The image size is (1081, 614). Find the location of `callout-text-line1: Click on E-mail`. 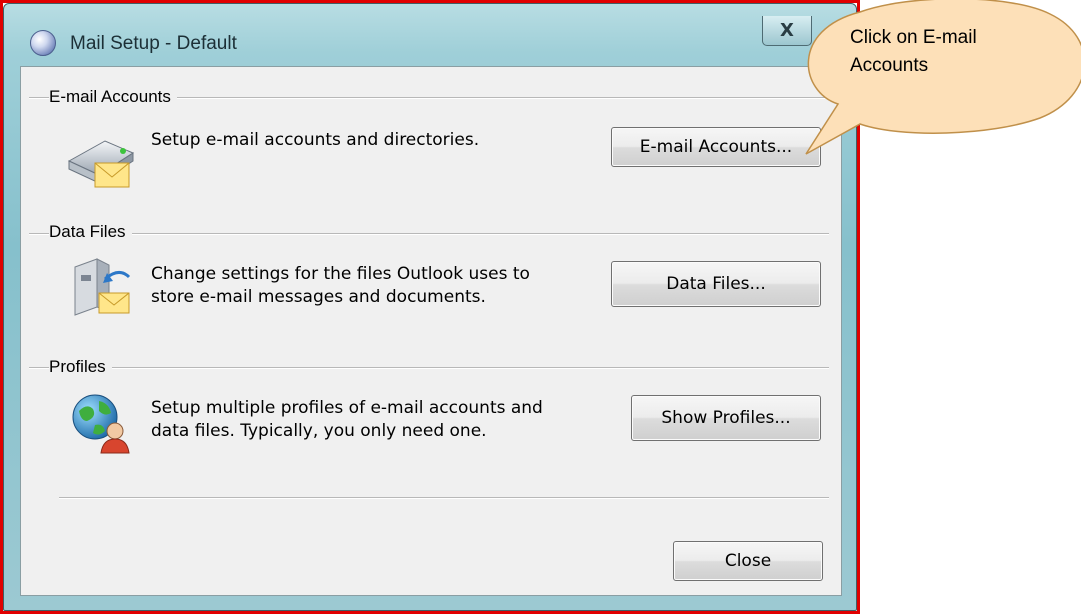

callout-text-line1: Click on E-mail is located at coordinates (913, 37).